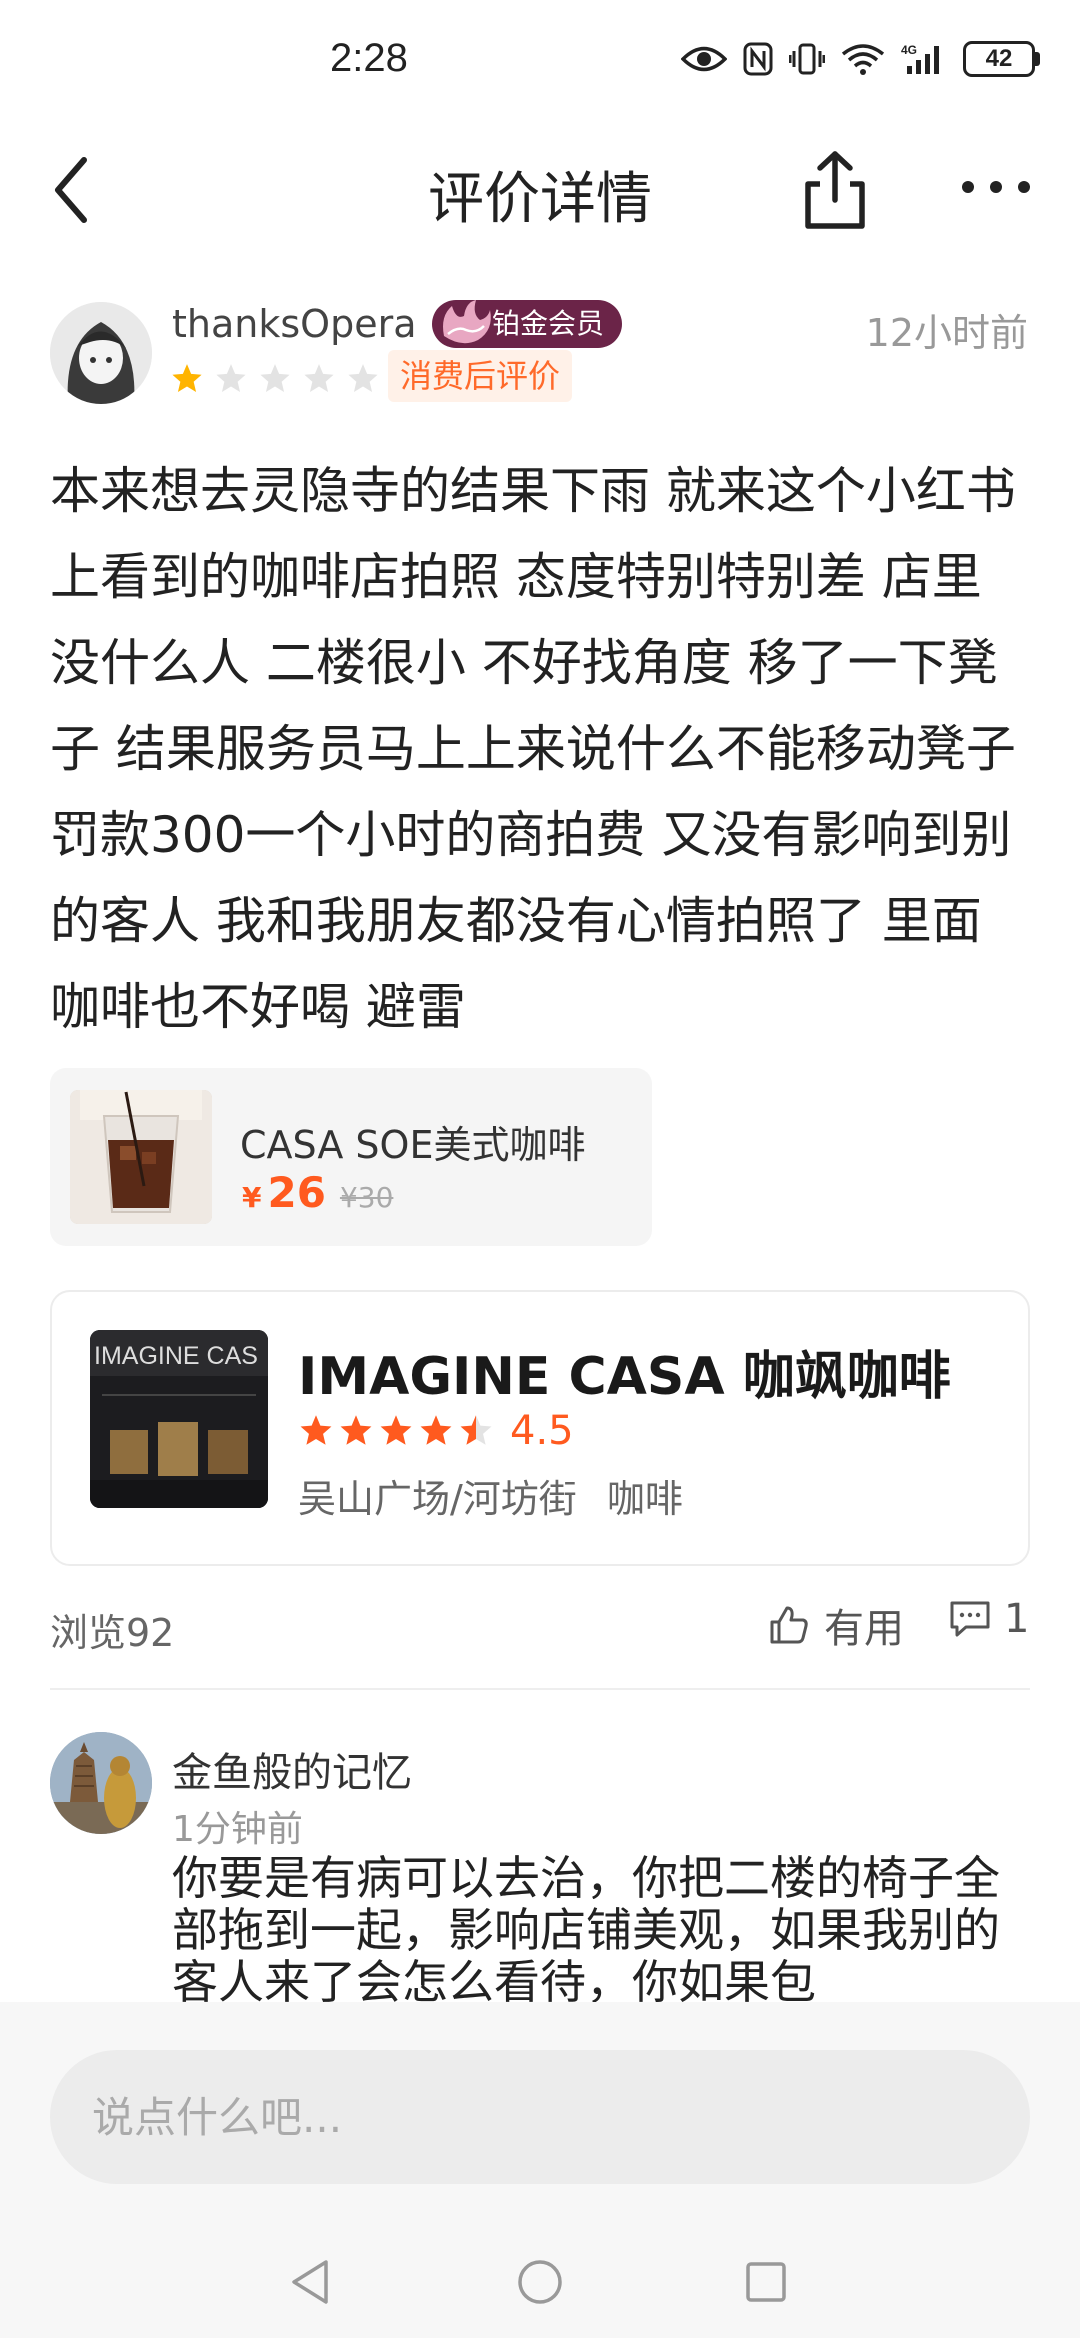 This screenshot has width=1080, height=2338. I want to click on wifi-icon, so click(863, 59).